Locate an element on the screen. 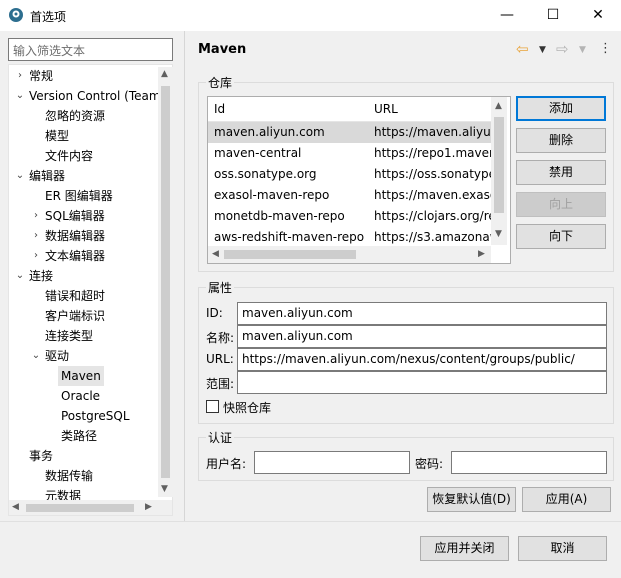  column-header-url: URL is located at coordinates (436, 109).